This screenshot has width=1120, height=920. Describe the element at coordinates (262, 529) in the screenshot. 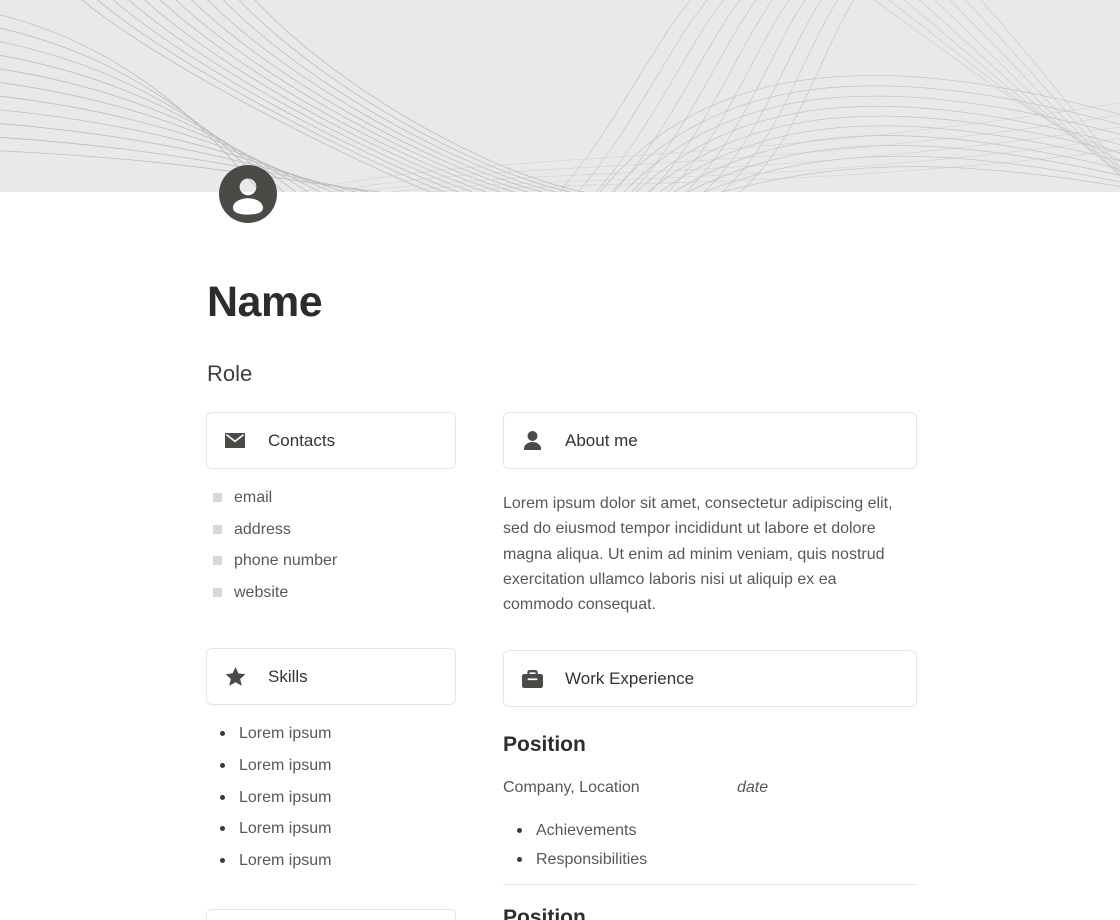

I see `contact-value: address` at that location.